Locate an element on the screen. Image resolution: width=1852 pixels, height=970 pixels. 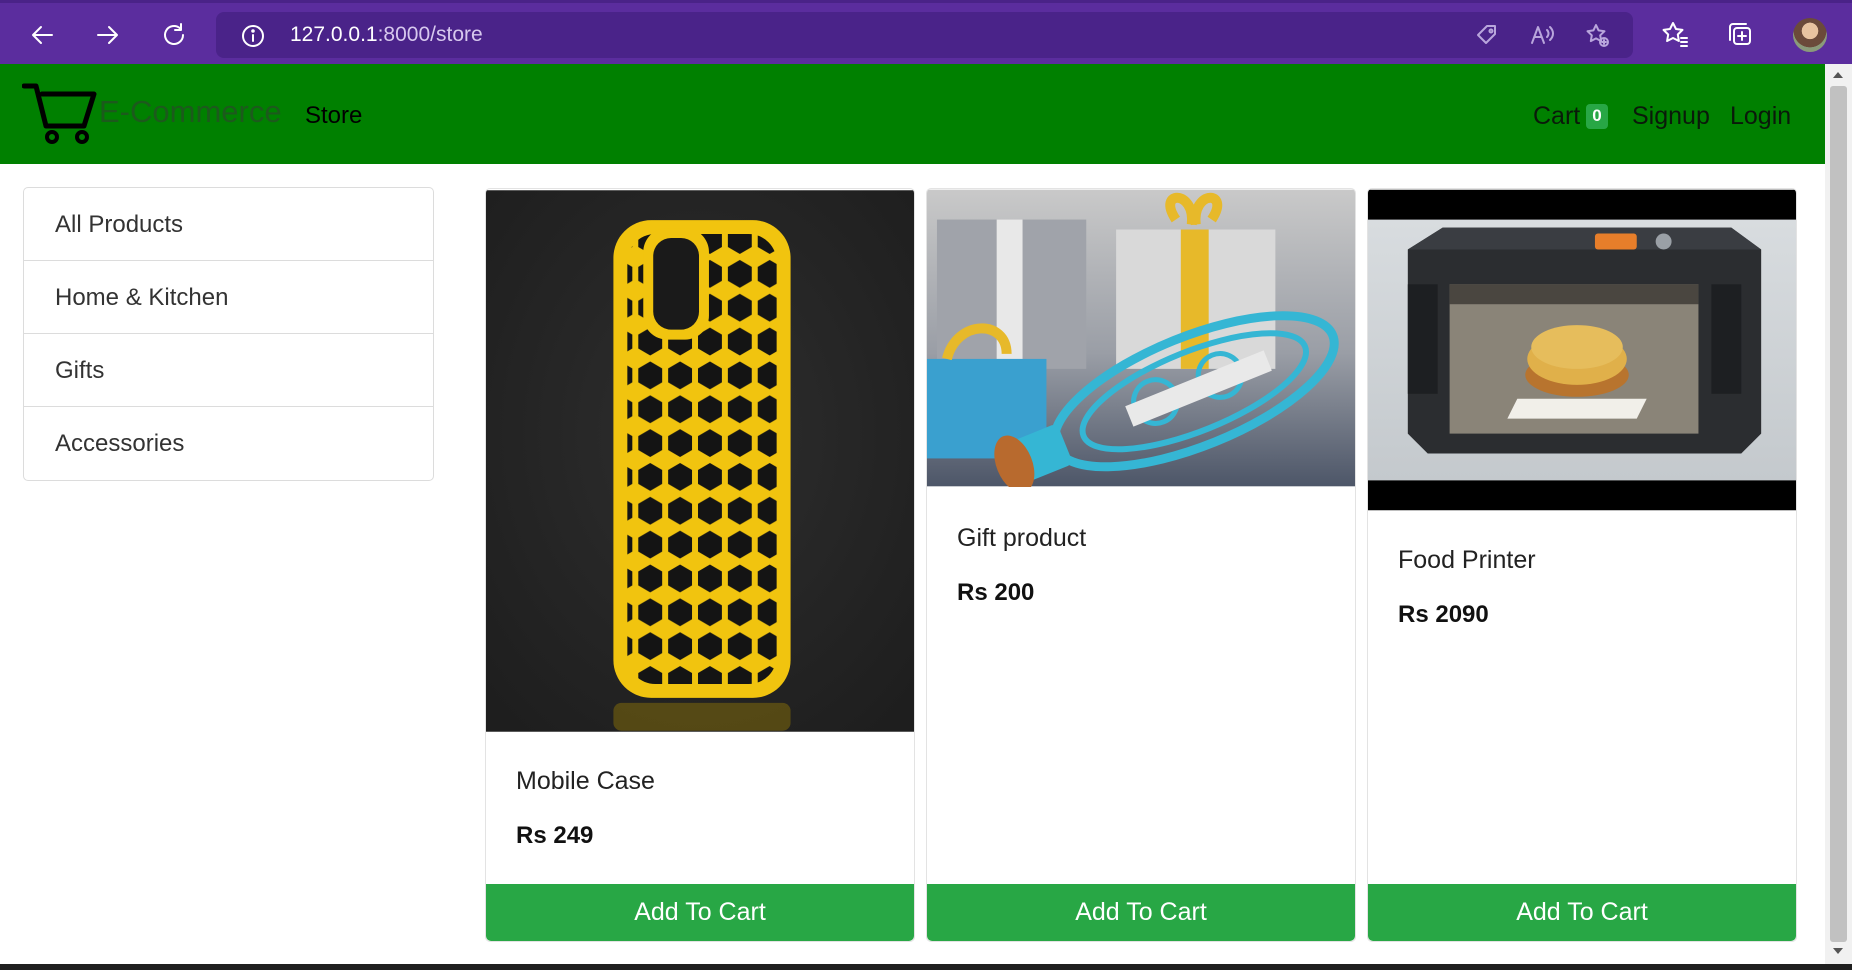
browser-toolbar: 127.0.0.1:8000/store is located at coordinates (926, 32).